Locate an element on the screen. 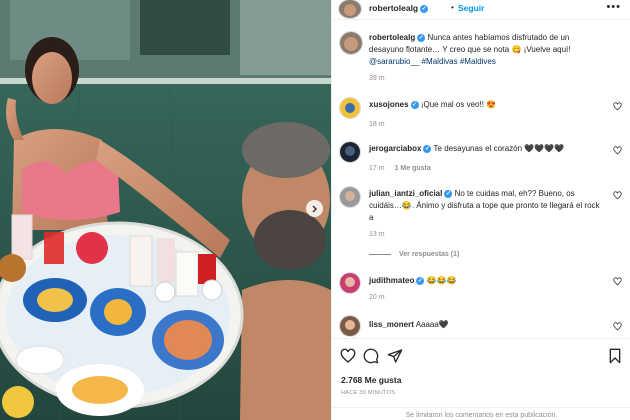 The width and height of the screenshot is (630, 420). comment-meta: 20 m is located at coordinates (377, 297).